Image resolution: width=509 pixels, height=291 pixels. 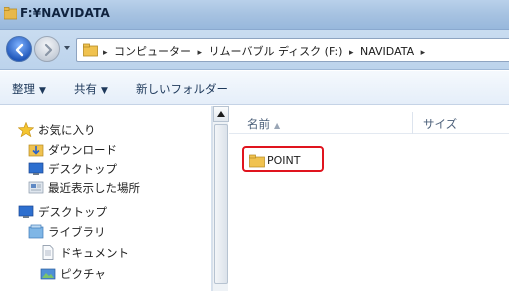 I want to click on column-divider, so click(x=412, y=123).